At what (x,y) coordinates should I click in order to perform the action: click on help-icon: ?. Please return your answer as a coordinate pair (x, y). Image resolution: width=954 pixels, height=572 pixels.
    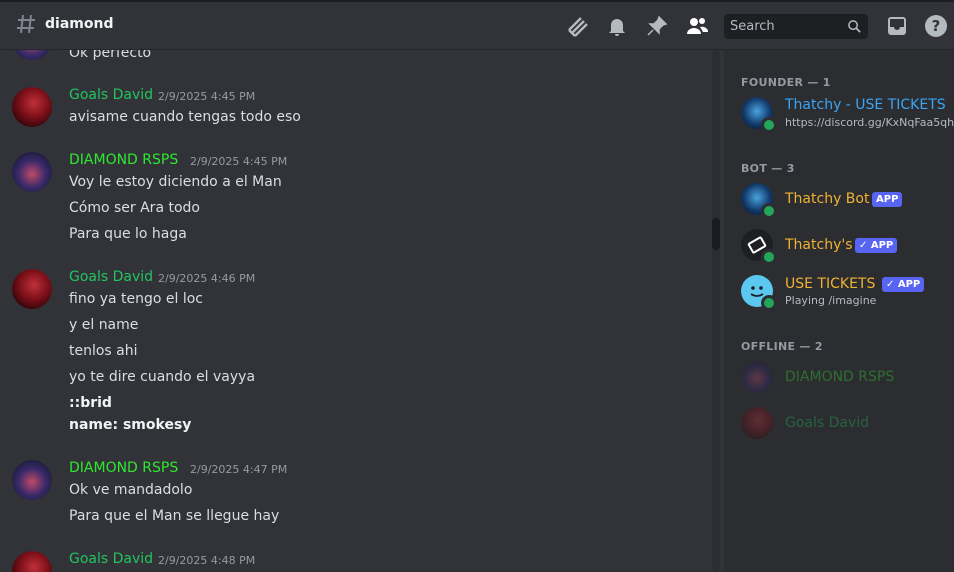
    Looking at the image, I should click on (936, 26).